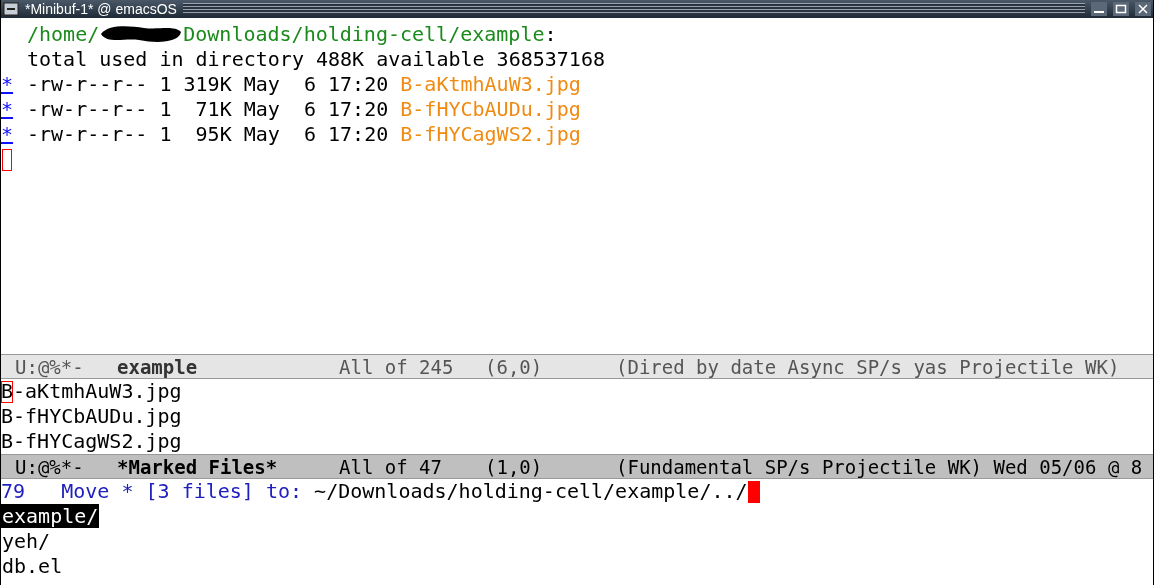 This screenshot has height=585, width=1154. What do you see at coordinates (397, 366) in the screenshot?
I see `buffer-position: All of 245` at bounding box center [397, 366].